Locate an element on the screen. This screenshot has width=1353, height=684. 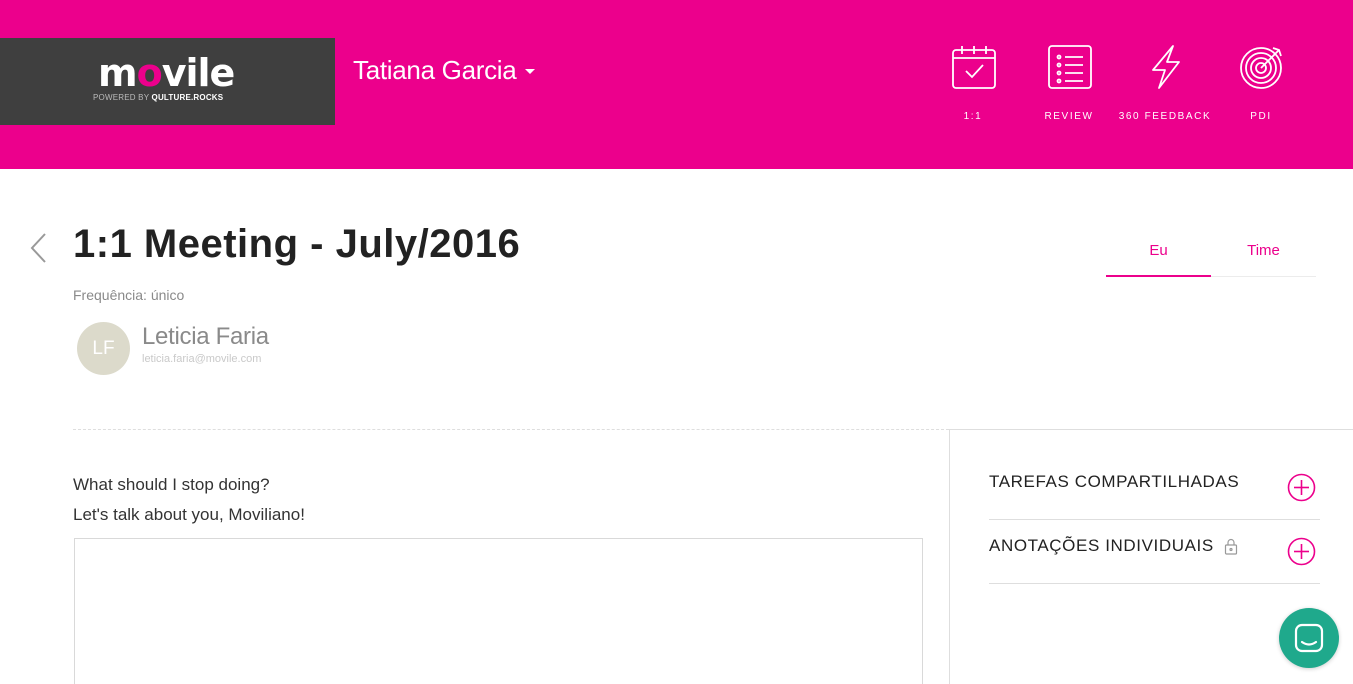
page-title: 1:1 Meeting - July/2016 is located at coordinates (297, 244).